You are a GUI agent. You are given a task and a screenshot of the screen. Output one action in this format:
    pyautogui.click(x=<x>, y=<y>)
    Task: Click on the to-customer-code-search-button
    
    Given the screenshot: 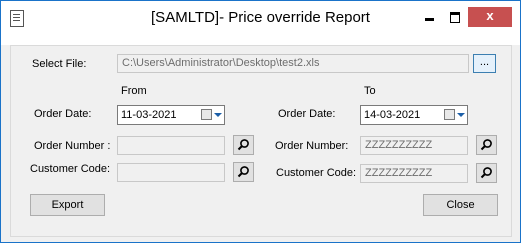 What is the action you would take?
    pyautogui.click(x=486, y=173)
    